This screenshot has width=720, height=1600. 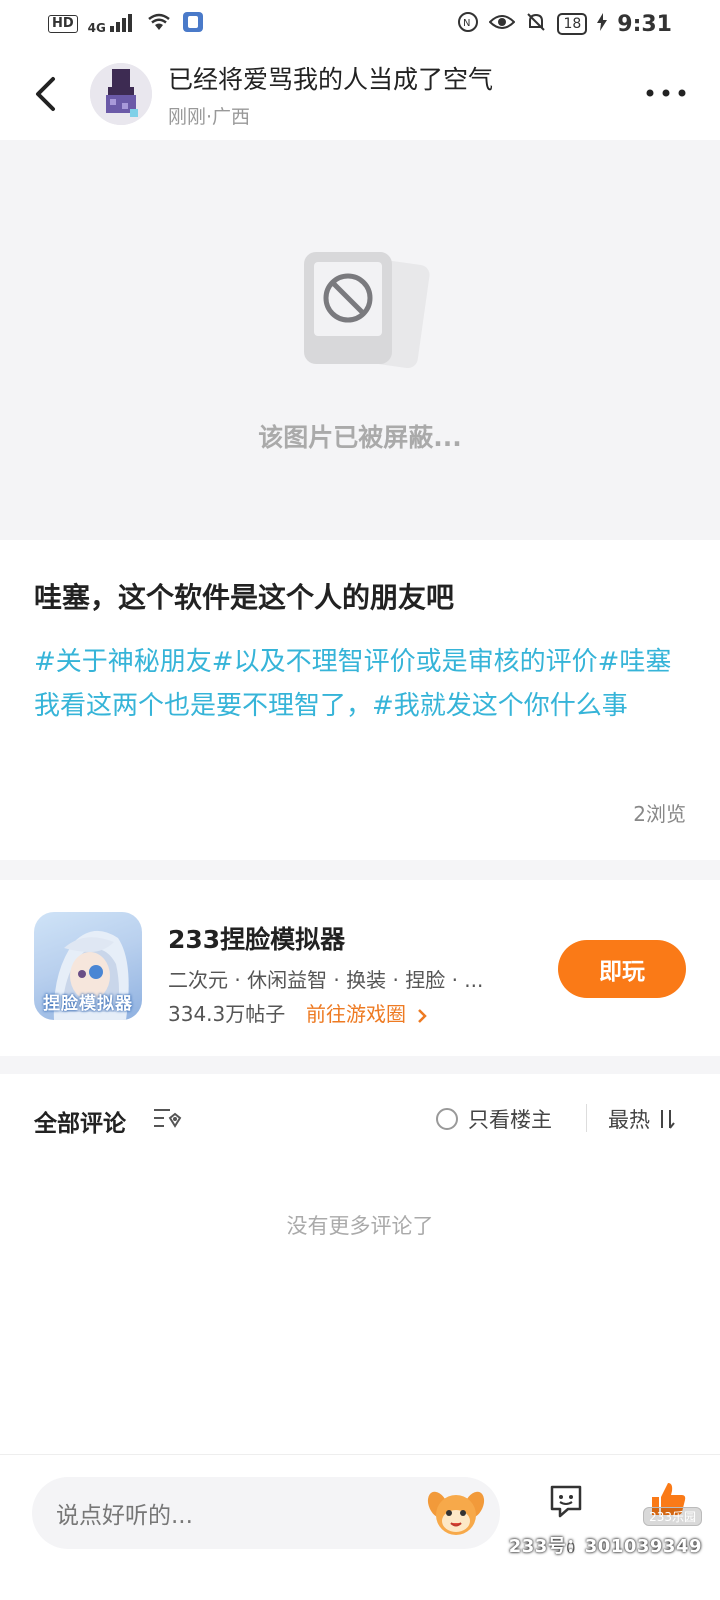 I want to click on game-post-count: 334.3万帖子, so click(x=227, y=1014).